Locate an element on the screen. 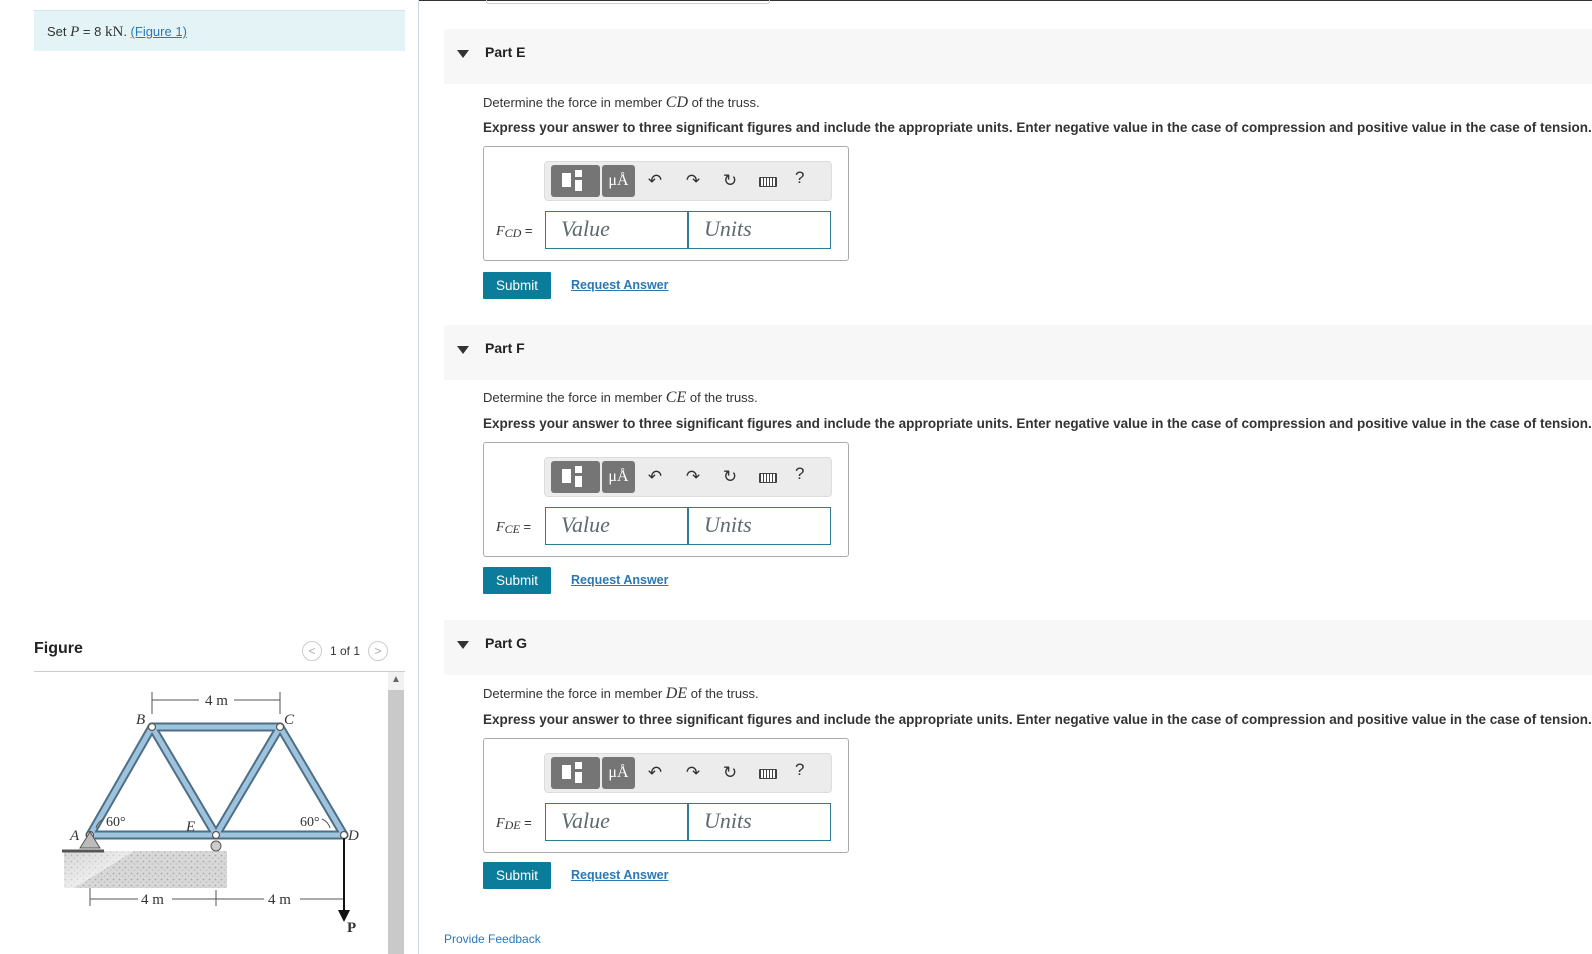 This screenshot has width=1592, height=954. scrollbar-thumb is located at coordinates (396, 822).